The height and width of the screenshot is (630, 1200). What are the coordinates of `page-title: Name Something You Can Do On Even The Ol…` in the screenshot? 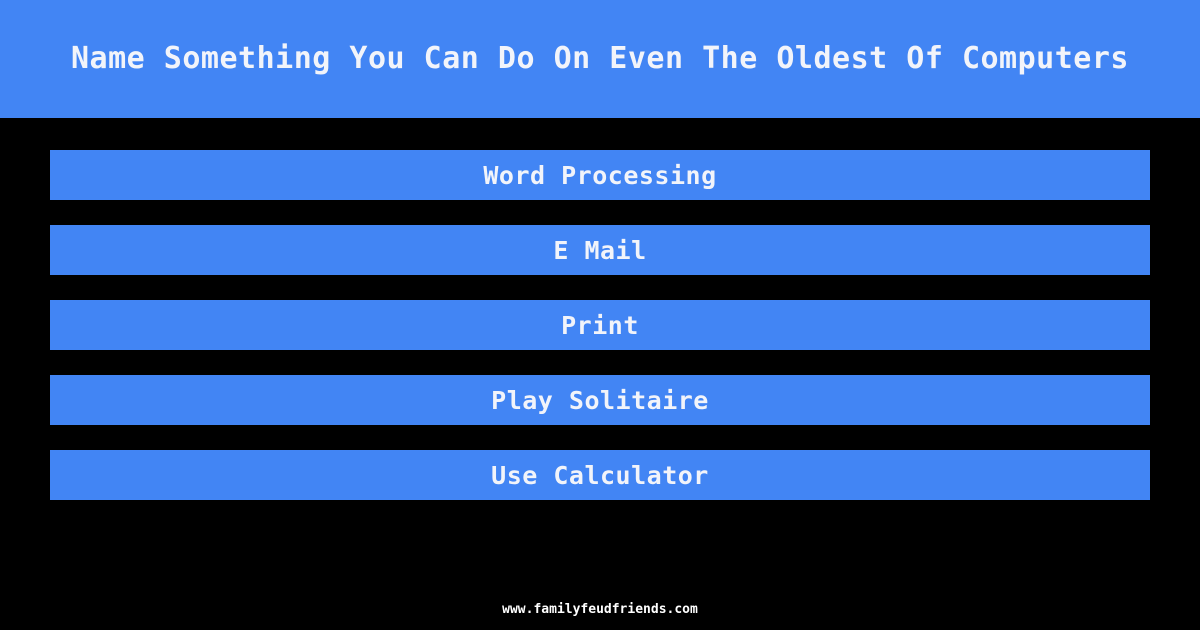 It's located at (599, 58).